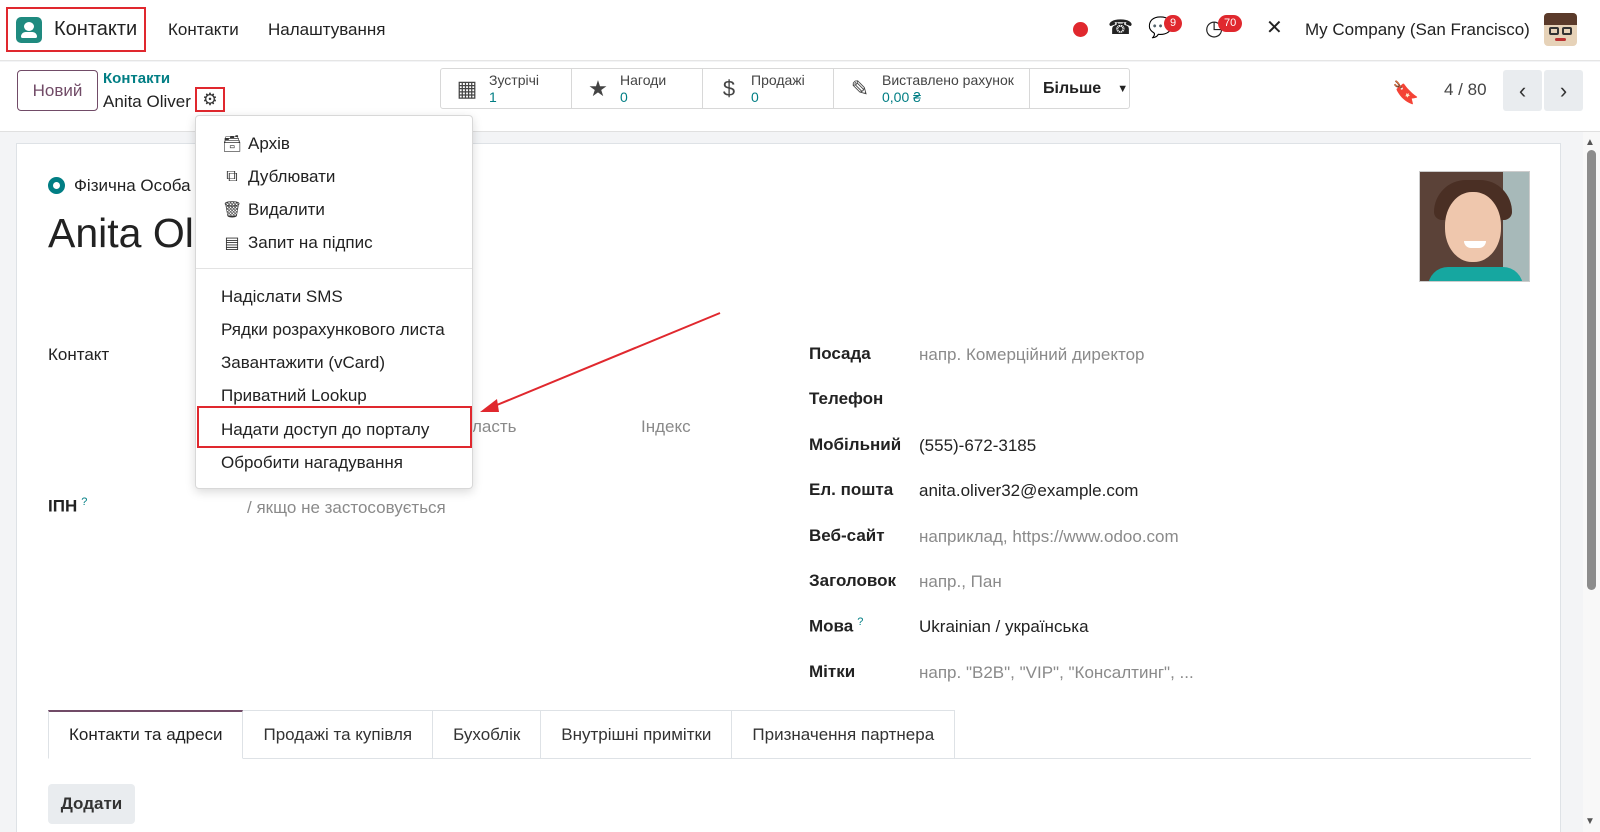 This screenshot has height=832, width=1600. Describe the element at coordinates (232, 176) in the screenshot. I see `duplicate-icon: ⧉` at that location.